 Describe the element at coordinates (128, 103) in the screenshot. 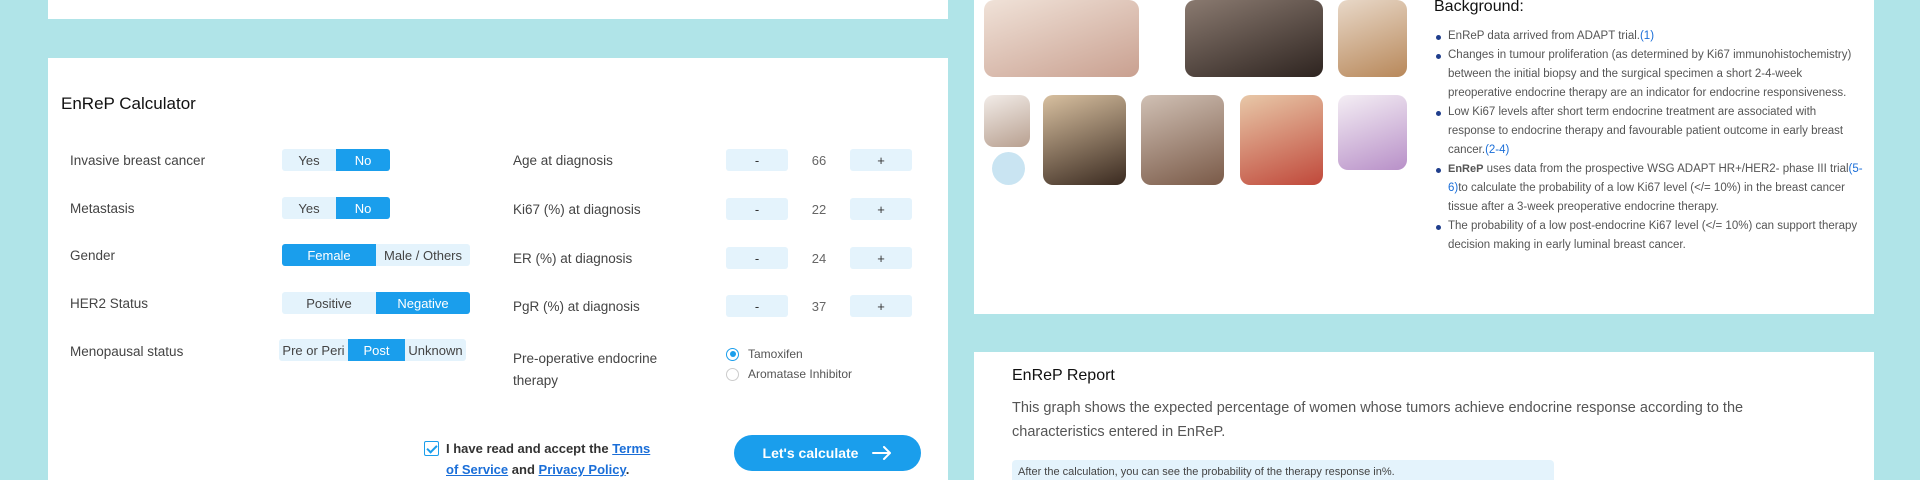

I see `calculator-title: EnReP Calculator` at that location.